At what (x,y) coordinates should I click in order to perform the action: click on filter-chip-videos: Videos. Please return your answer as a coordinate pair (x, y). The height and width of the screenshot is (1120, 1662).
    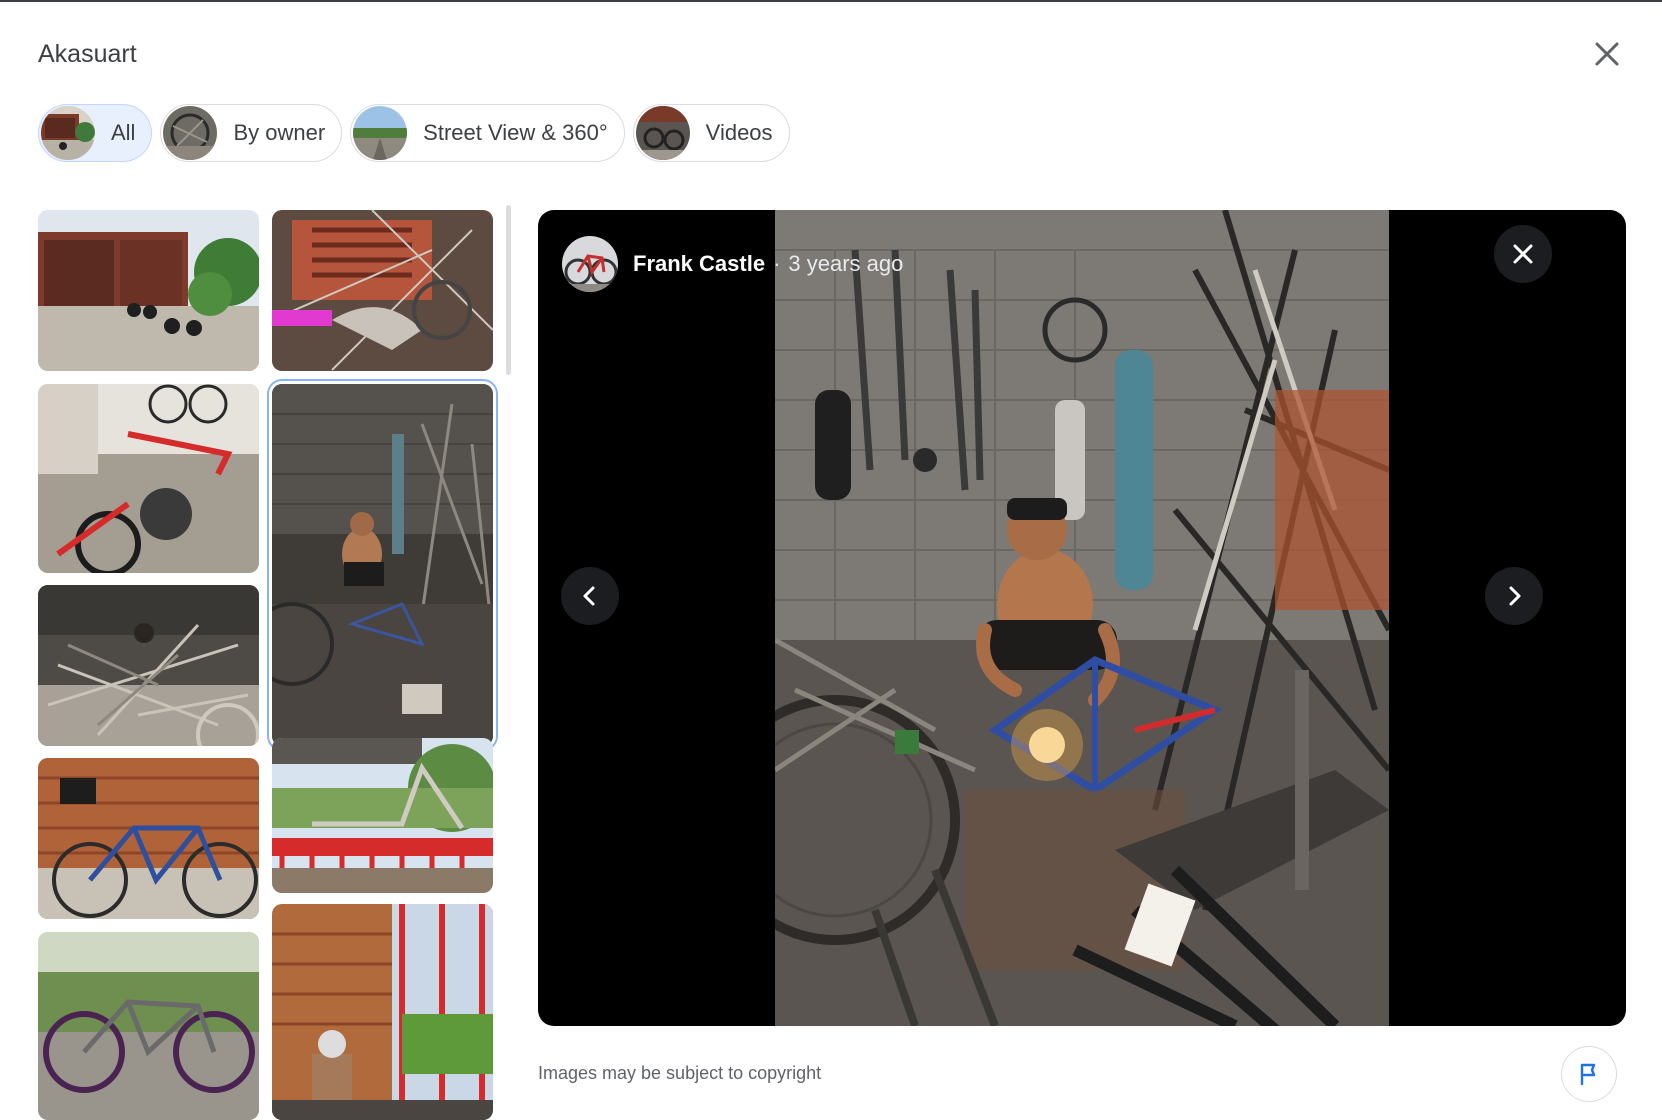
    Looking at the image, I should click on (711, 133).